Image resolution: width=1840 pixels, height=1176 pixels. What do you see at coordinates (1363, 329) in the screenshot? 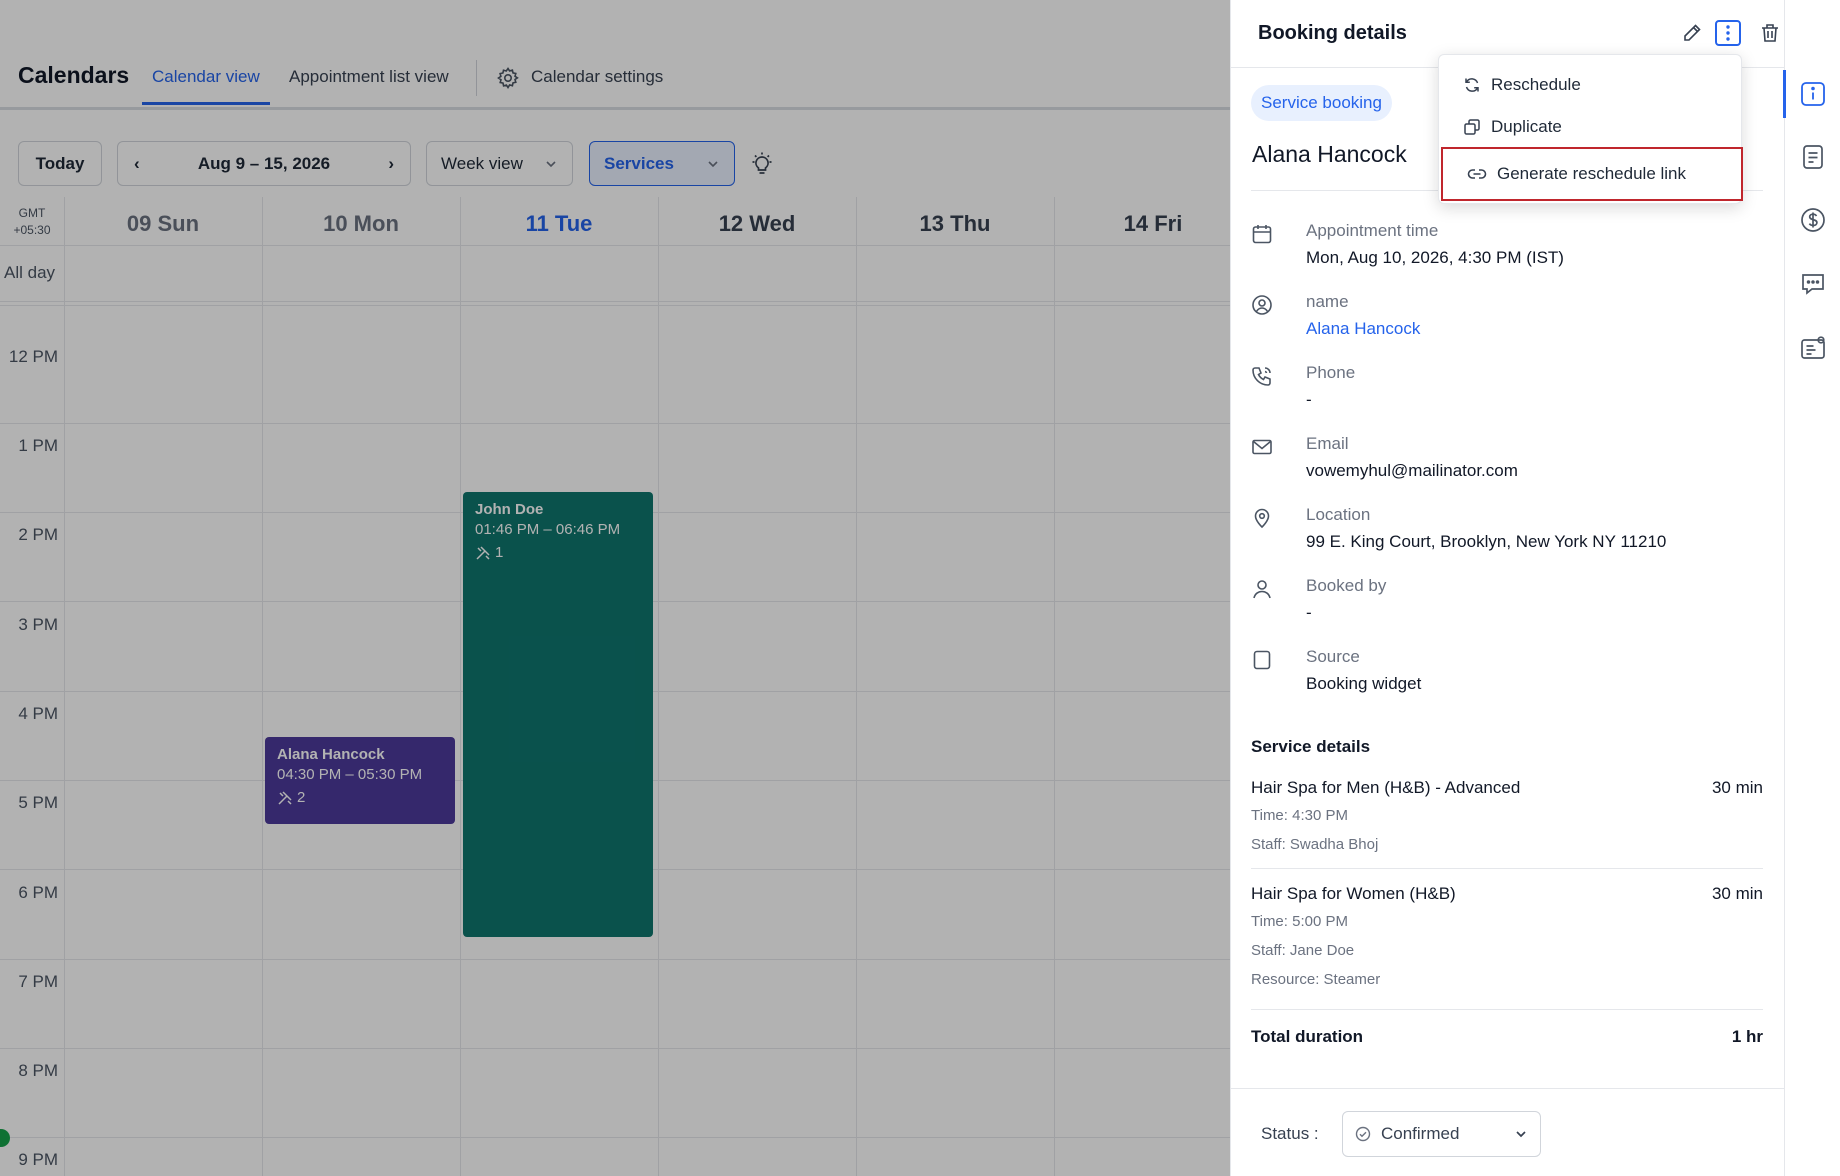
I see `customer-link: Alana Hancock` at bounding box center [1363, 329].